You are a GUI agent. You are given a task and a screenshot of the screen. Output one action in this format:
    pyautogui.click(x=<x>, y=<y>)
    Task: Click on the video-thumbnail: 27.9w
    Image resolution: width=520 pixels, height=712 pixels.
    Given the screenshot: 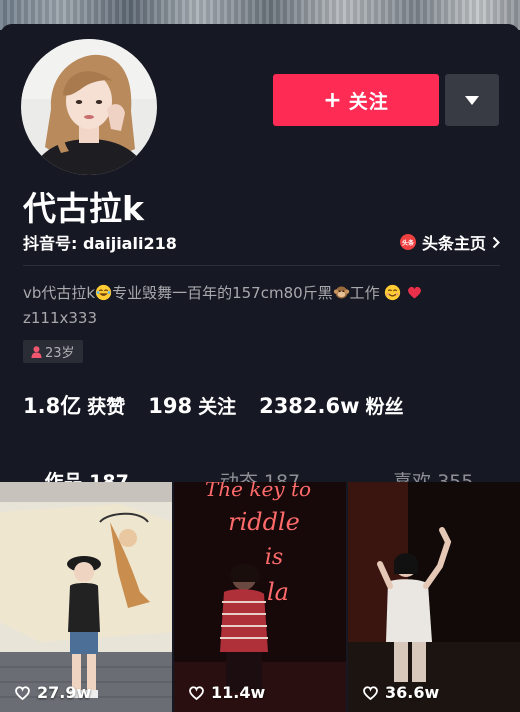 What is the action you would take?
    pyautogui.click(x=86, y=597)
    